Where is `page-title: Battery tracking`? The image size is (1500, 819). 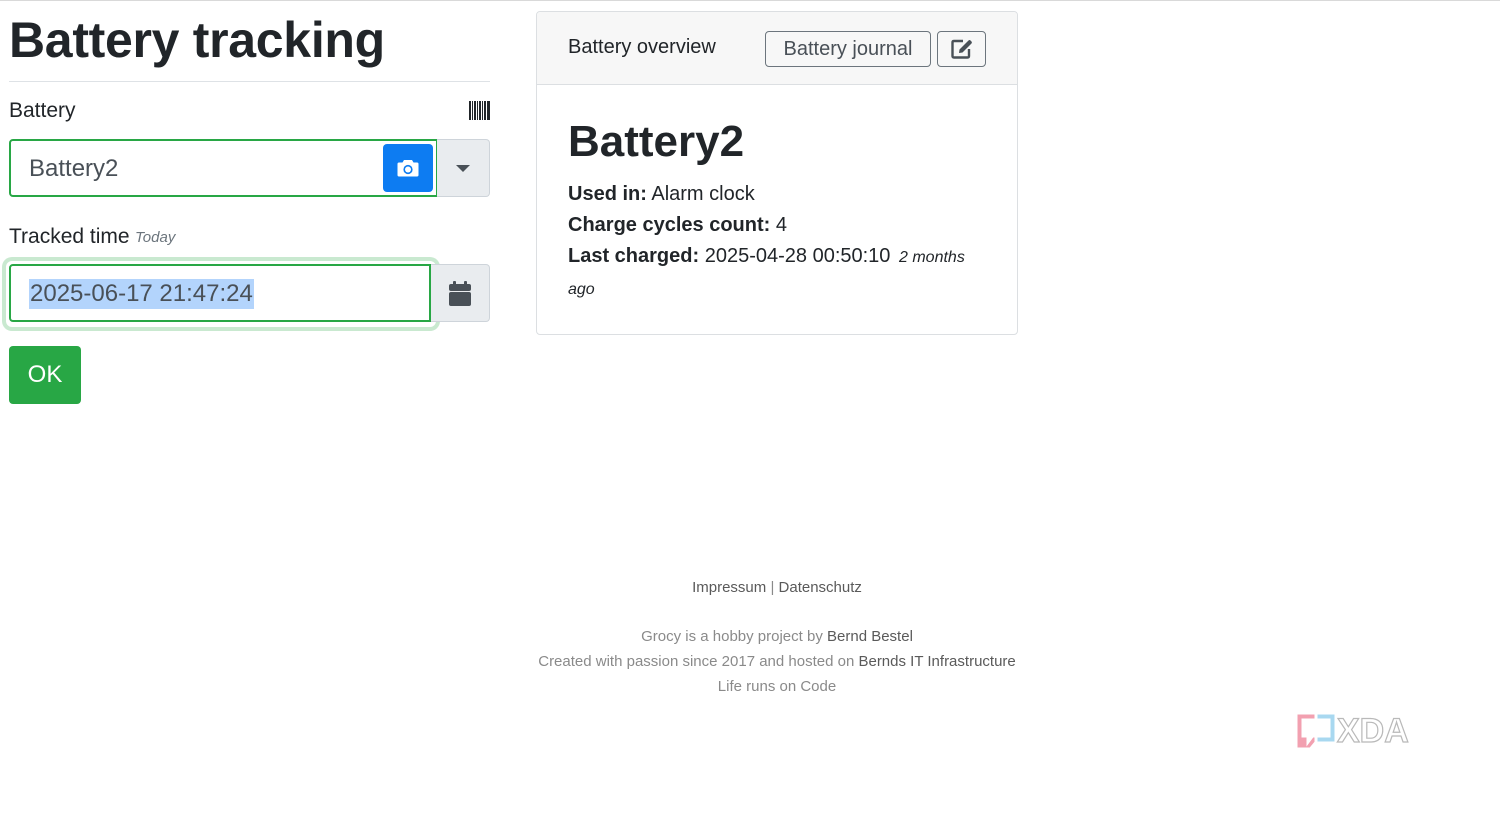 page-title: Battery tracking is located at coordinates (197, 40).